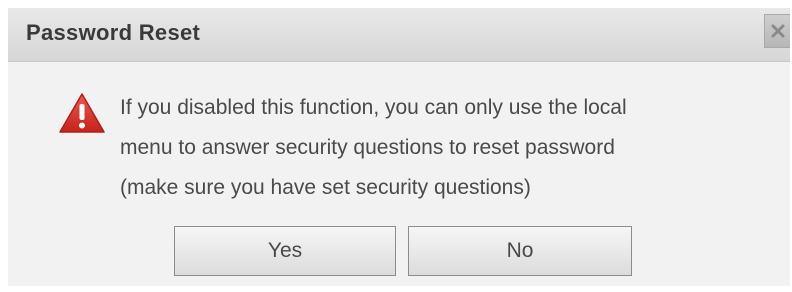 The image size is (792, 292). I want to click on yes-button: Yes, so click(285, 251).